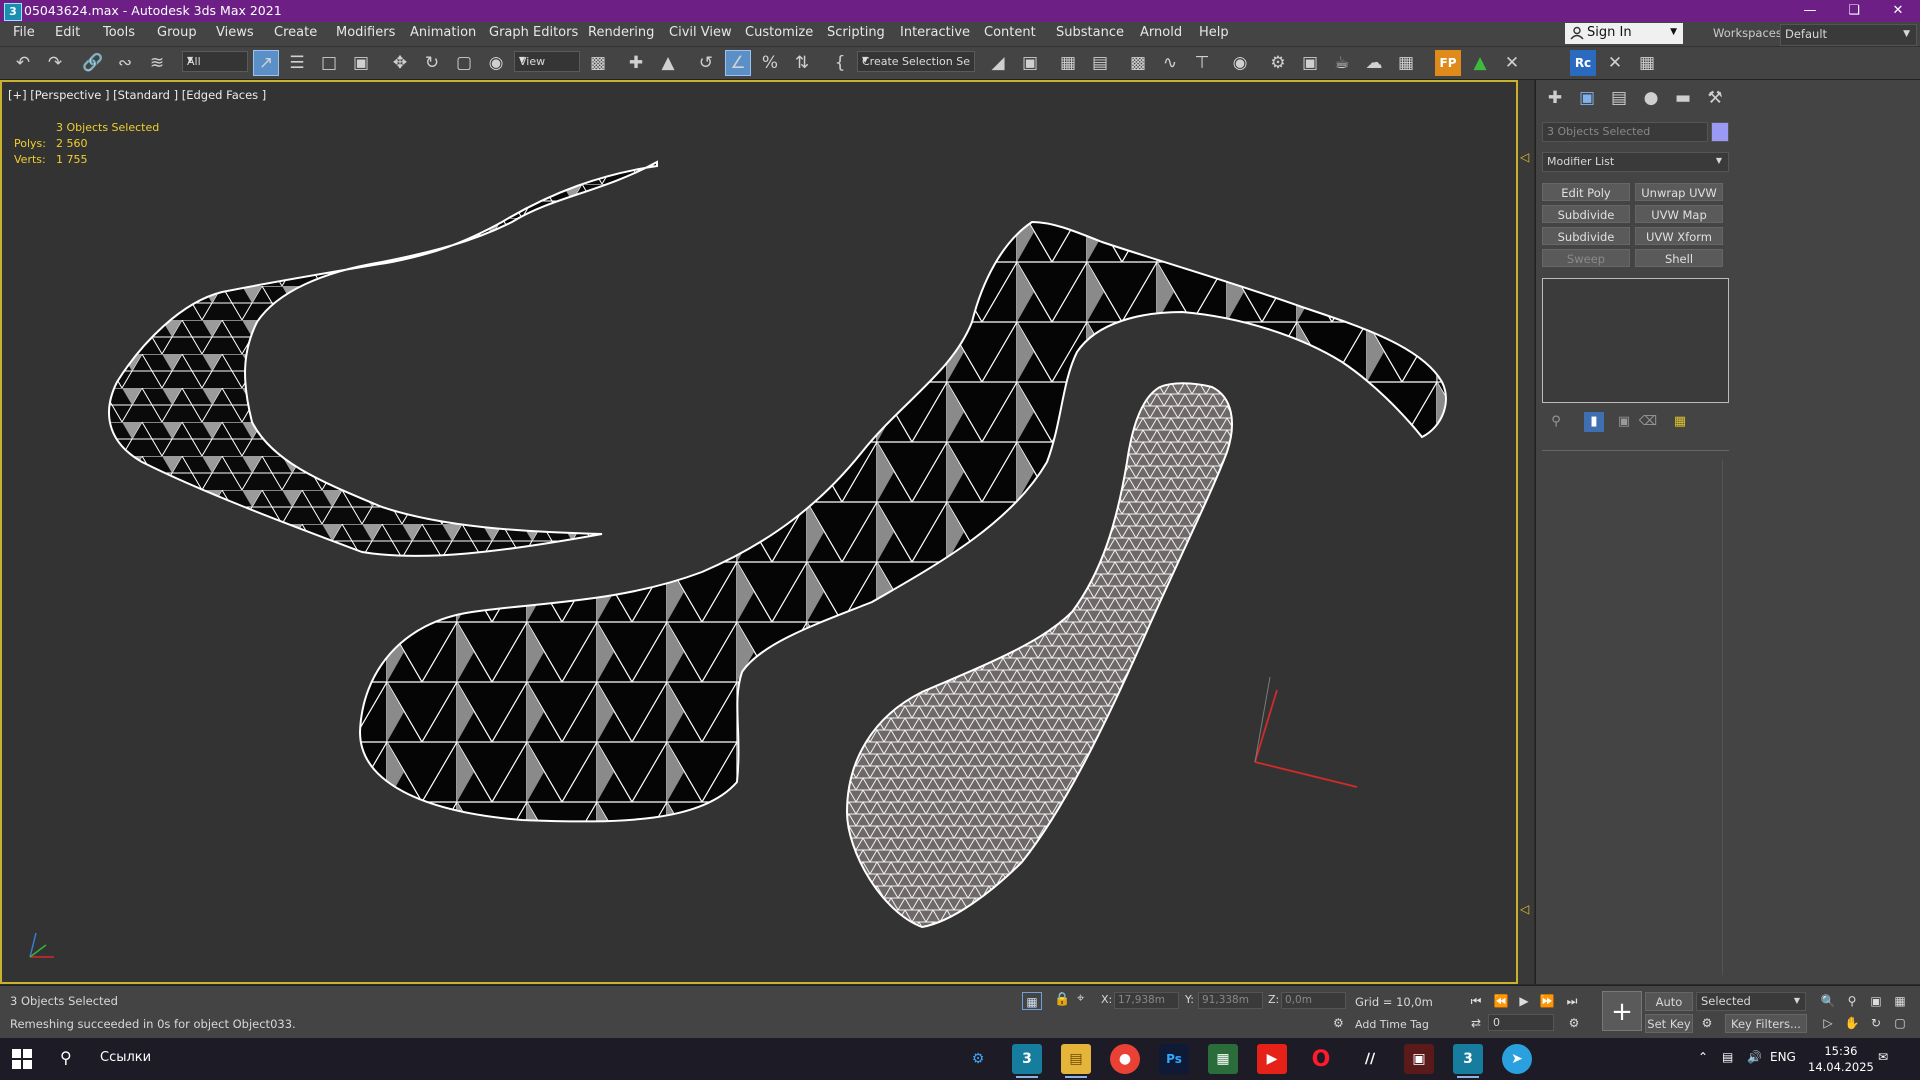 This screenshot has height=1080, width=1920. I want to click on mesh-object-left-strip, so click(383, 358).